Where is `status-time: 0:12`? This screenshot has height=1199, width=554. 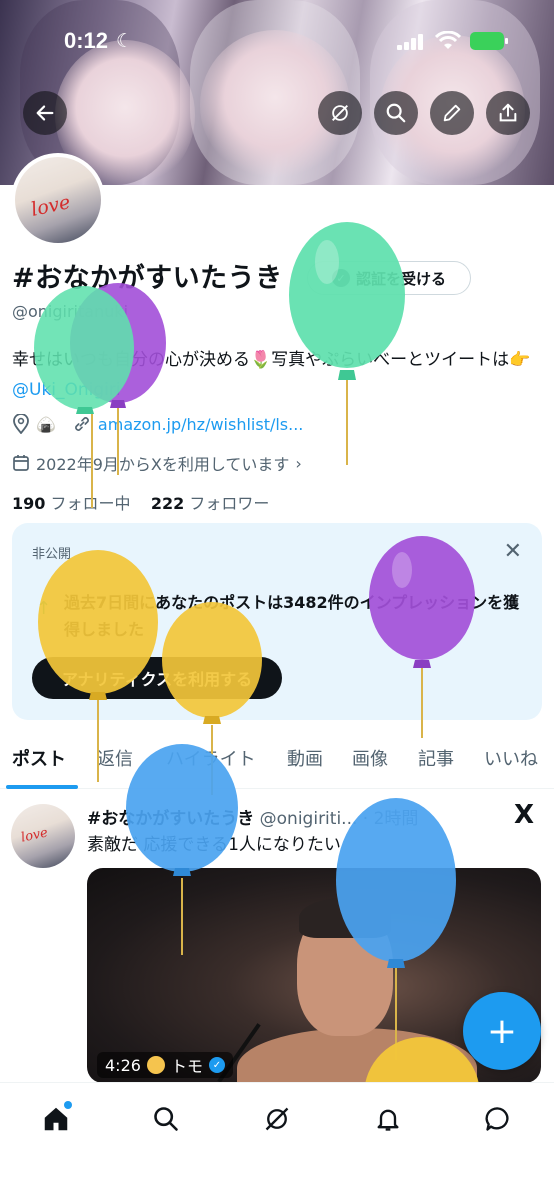
status-time: 0:12 is located at coordinates (86, 40).